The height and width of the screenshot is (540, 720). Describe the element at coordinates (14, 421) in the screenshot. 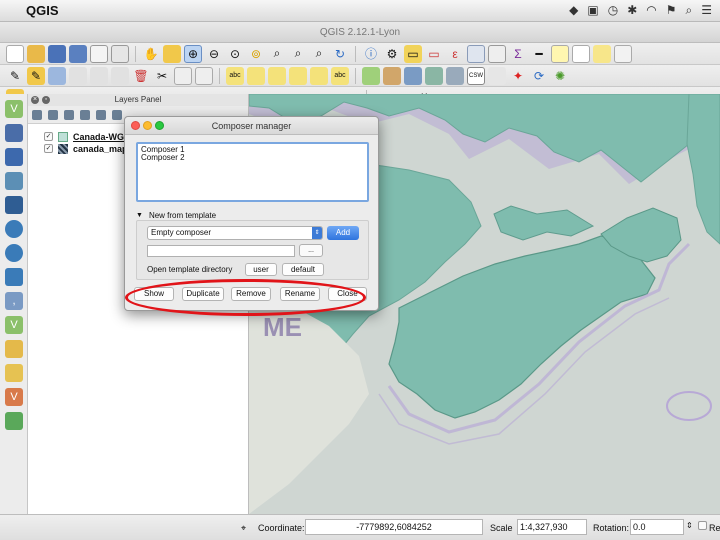

I see `new-gpx-icon` at that location.